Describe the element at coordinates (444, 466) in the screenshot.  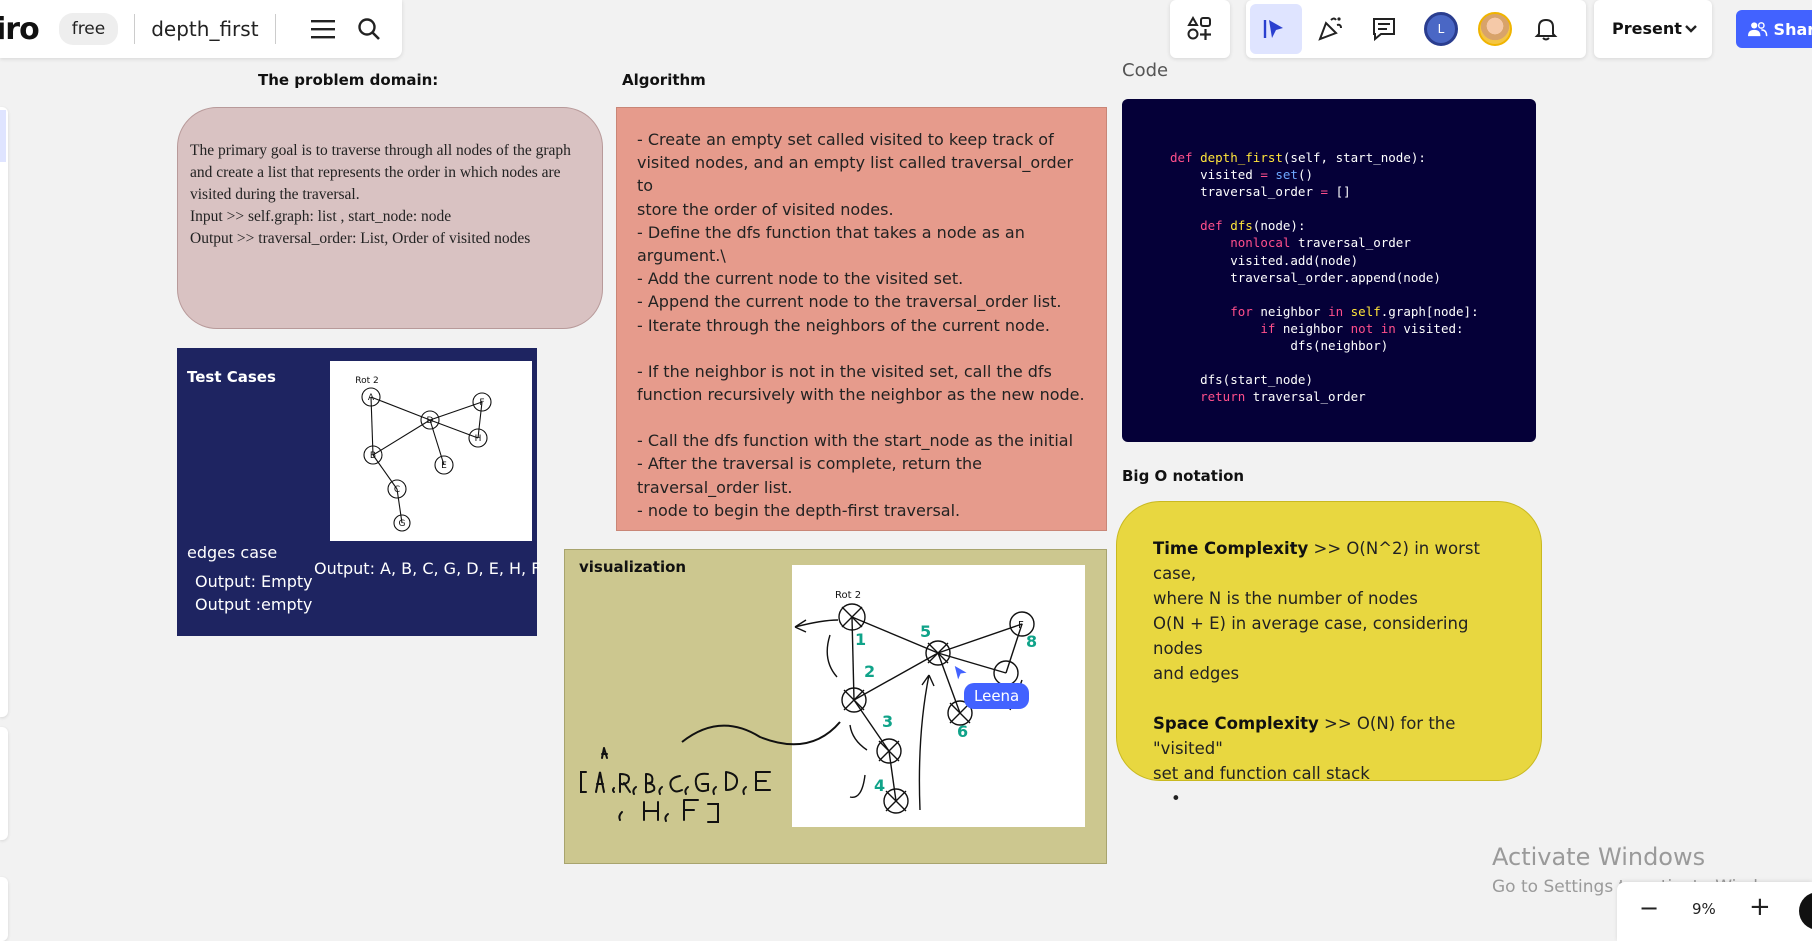
I see `svg-text: E` at that location.